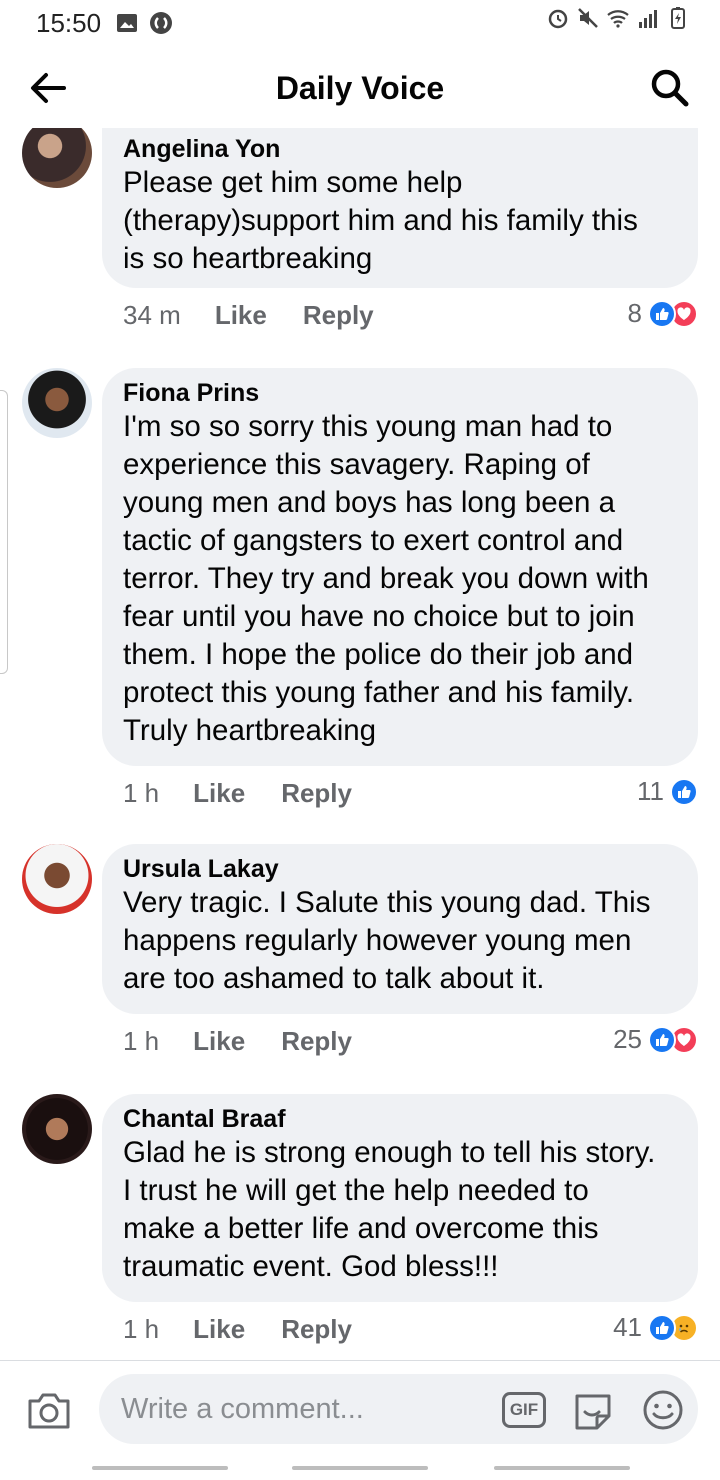  I want to click on comment-author: Ursula Lakay, so click(399, 869).